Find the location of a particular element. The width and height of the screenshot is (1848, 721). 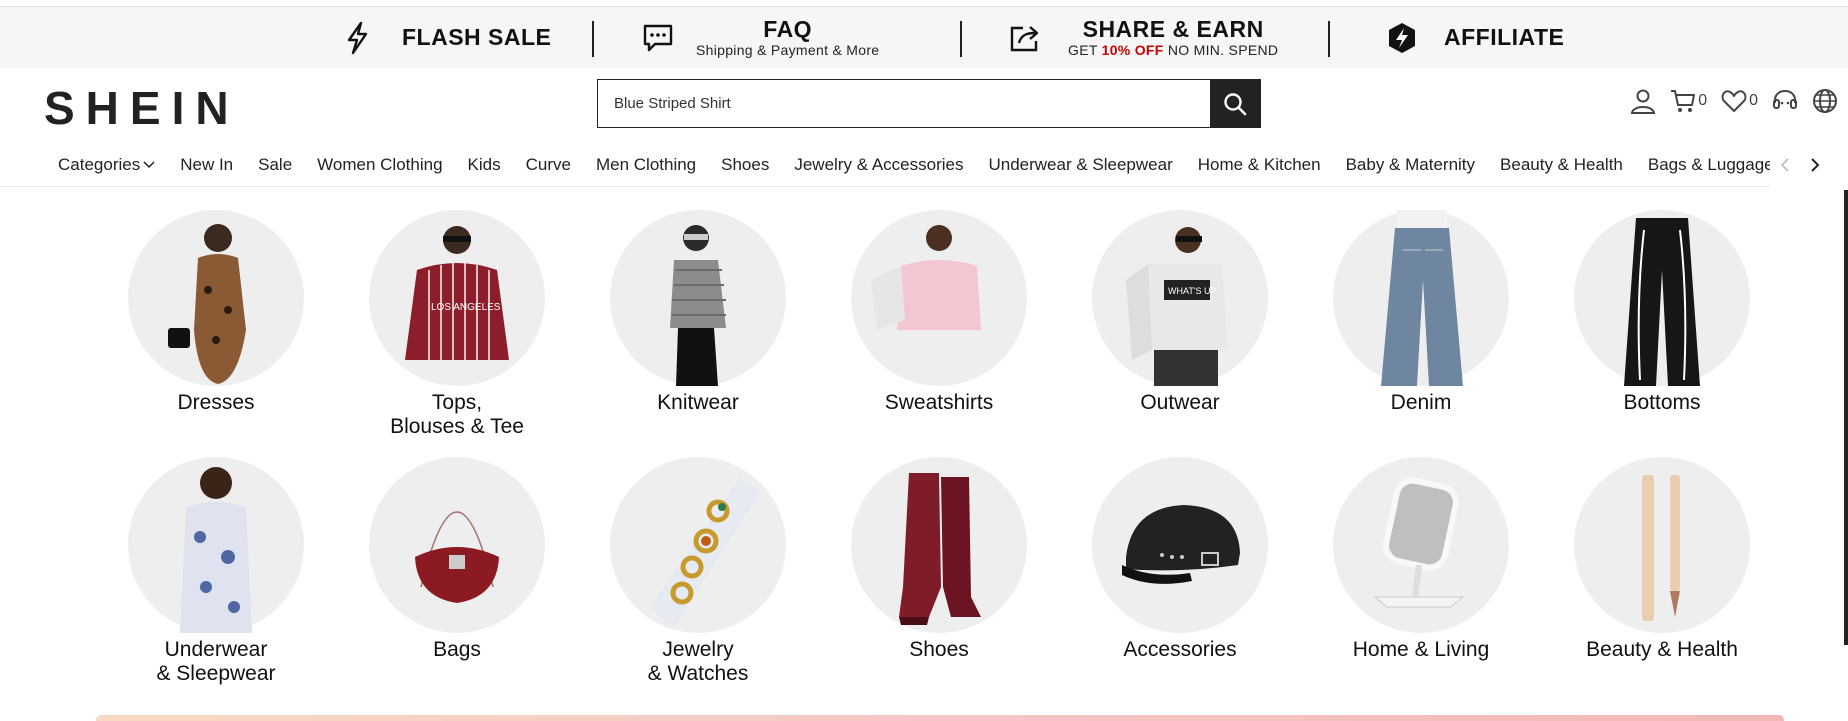

wishlist-count: 0 is located at coordinates (1753, 100).